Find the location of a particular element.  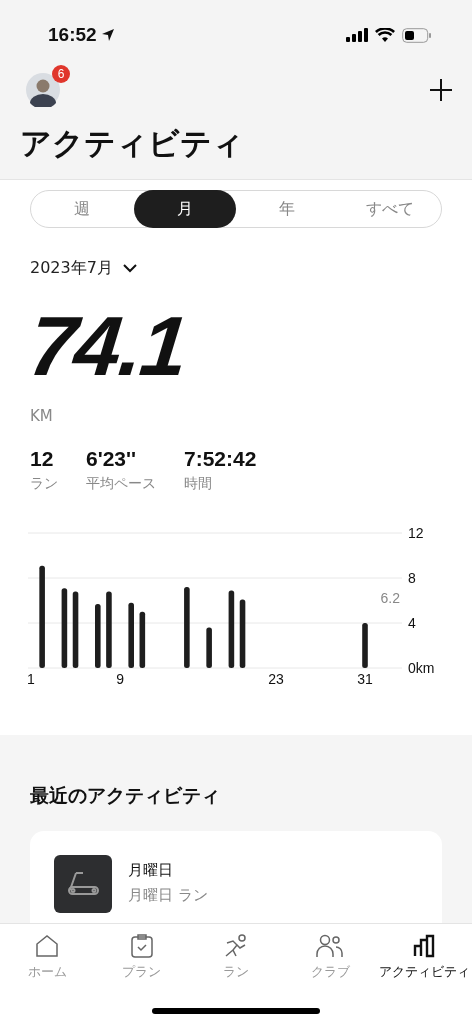

treadmill-icon is located at coordinates (83, 884).